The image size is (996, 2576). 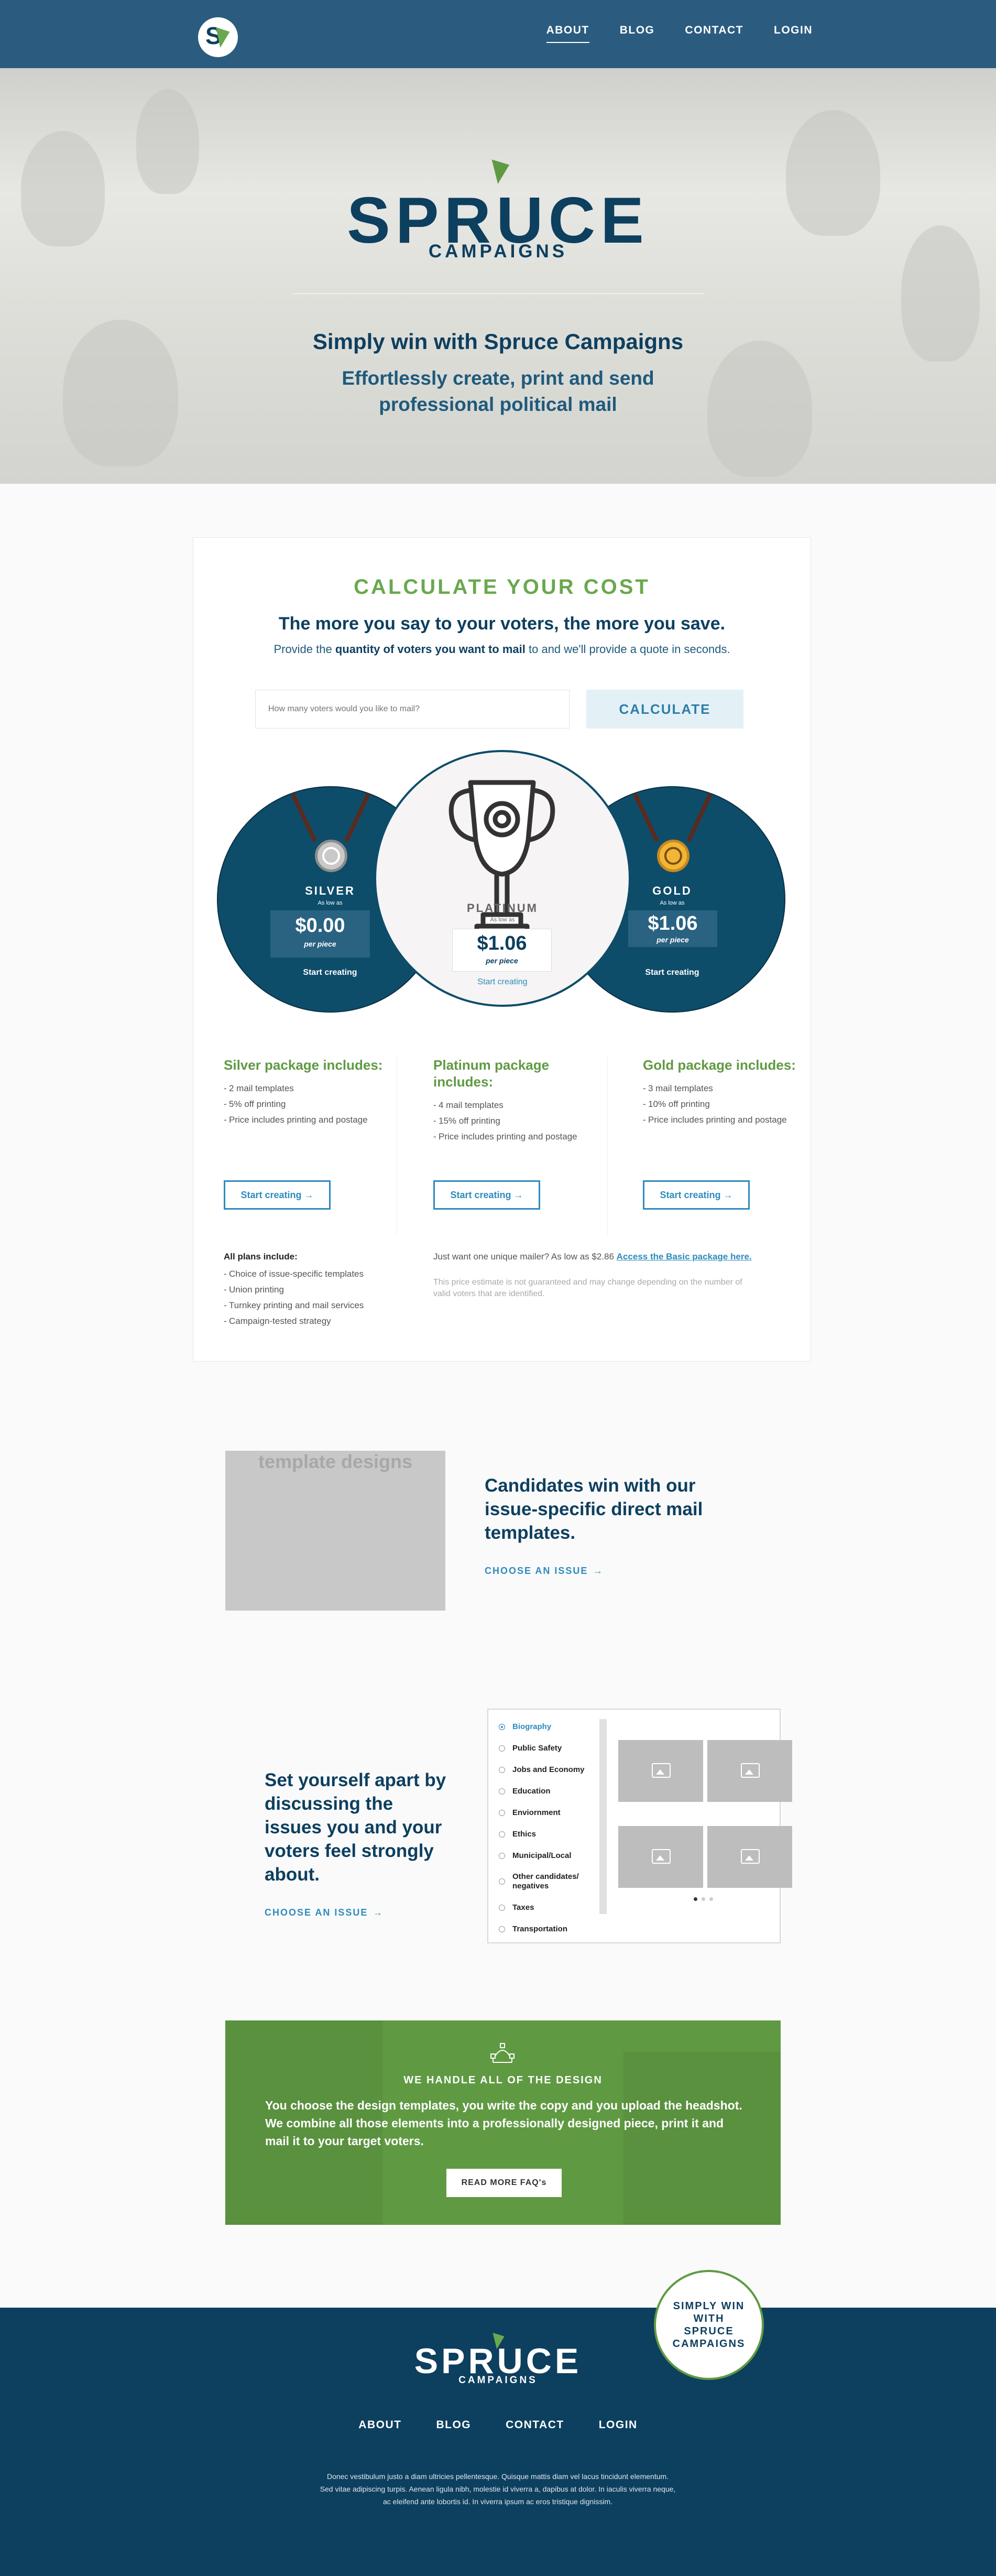 I want to click on footer-link-contact: CONTACT, so click(x=535, y=2425).